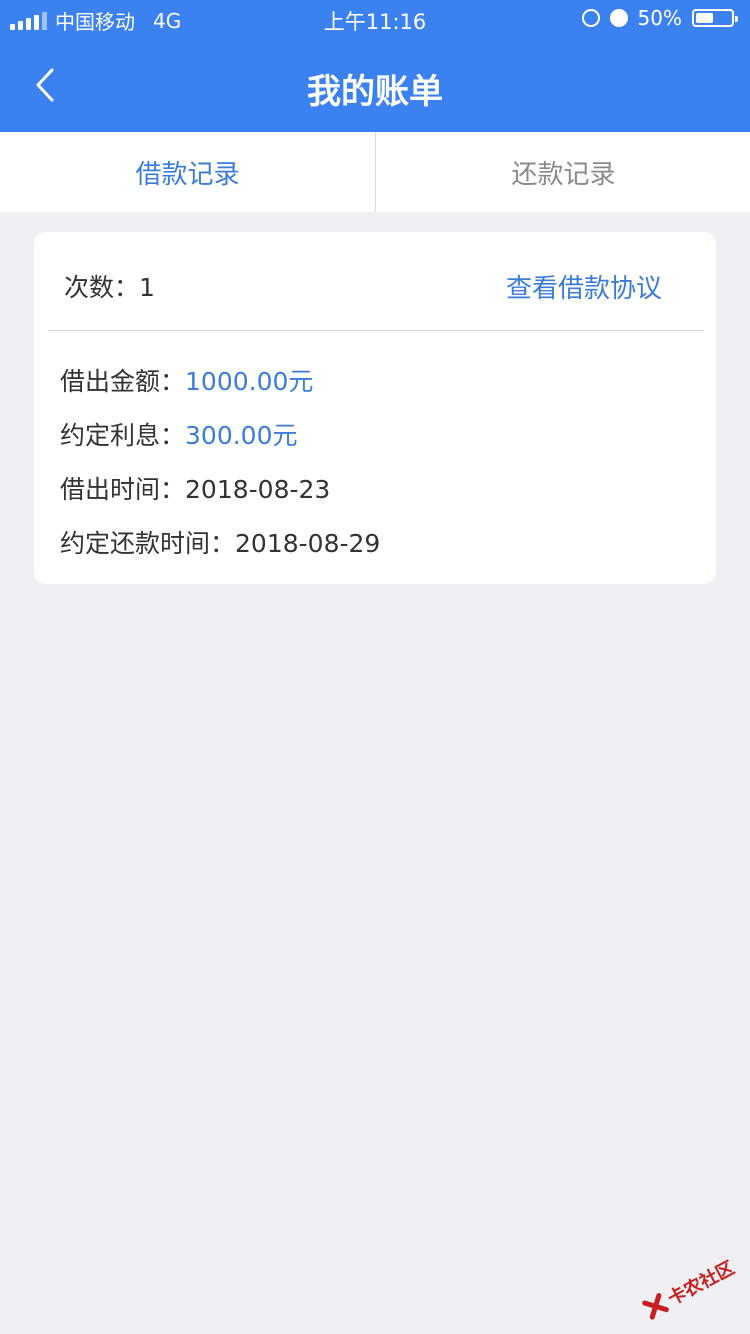  Describe the element at coordinates (123, 489) in the screenshot. I see `loan-time-label: 借出时间：` at that location.